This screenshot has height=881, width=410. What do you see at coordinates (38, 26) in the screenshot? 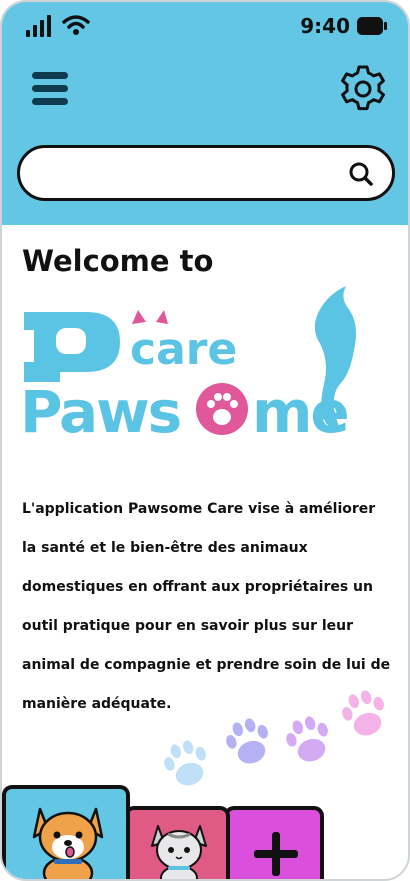
I see `signal-icon` at bounding box center [38, 26].